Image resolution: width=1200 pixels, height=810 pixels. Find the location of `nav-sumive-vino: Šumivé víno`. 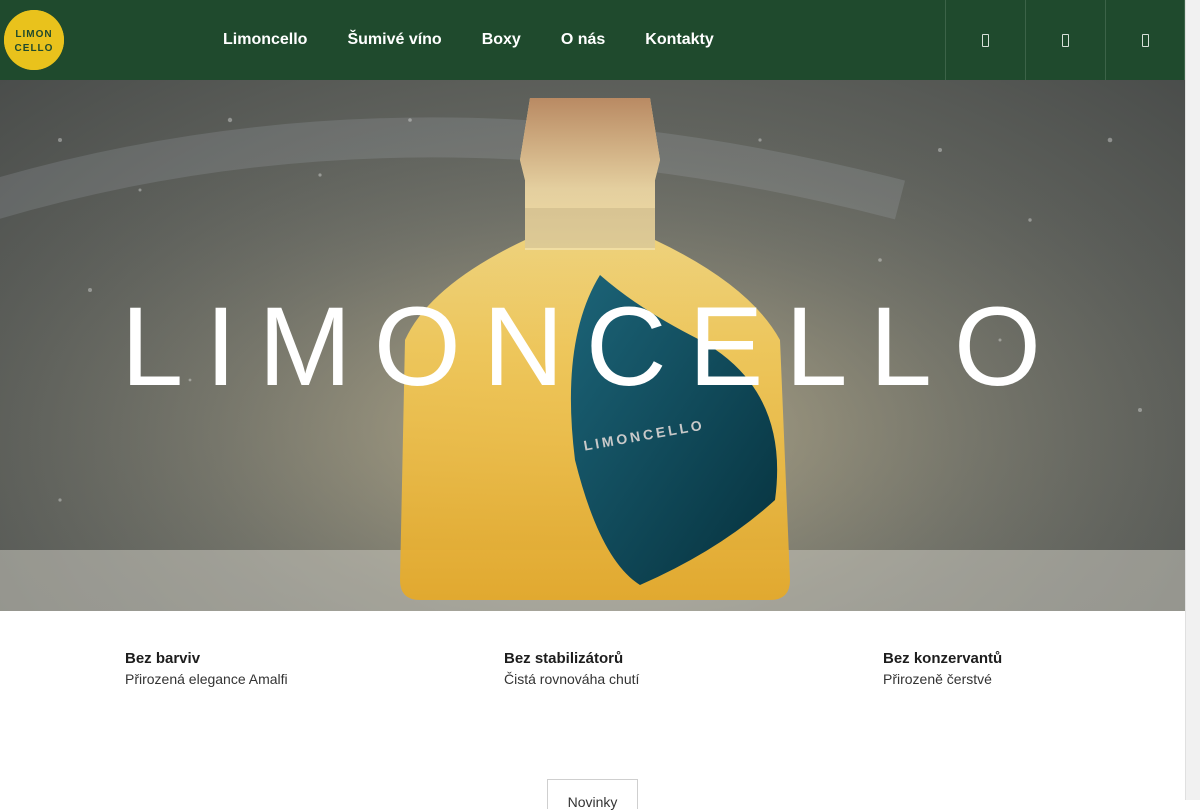

nav-sumive-vino: Šumivé víno is located at coordinates (394, 40).